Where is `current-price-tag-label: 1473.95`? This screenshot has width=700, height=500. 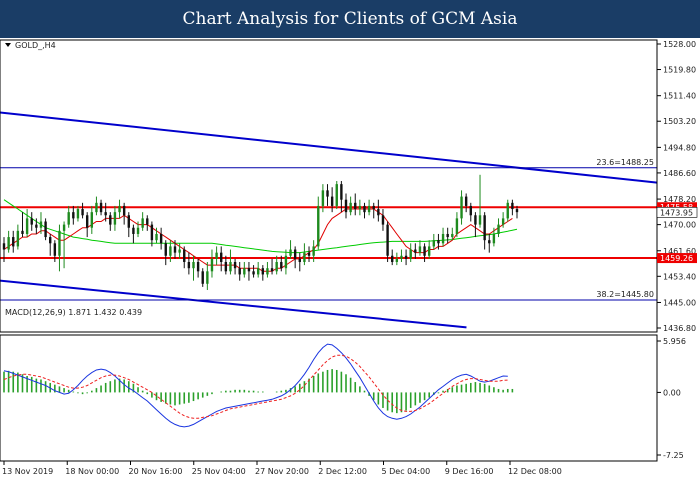 current-price-tag-label: 1473.95 is located at coordinates (676, 212).